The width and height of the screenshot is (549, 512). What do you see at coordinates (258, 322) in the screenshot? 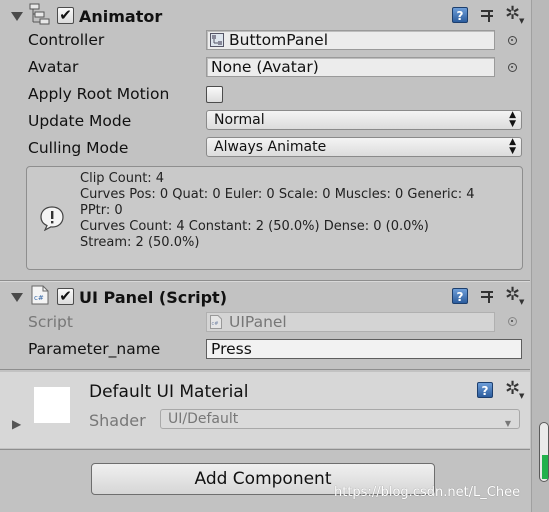
I see `script-value: UIPanel` at bounding box center [258, 322].